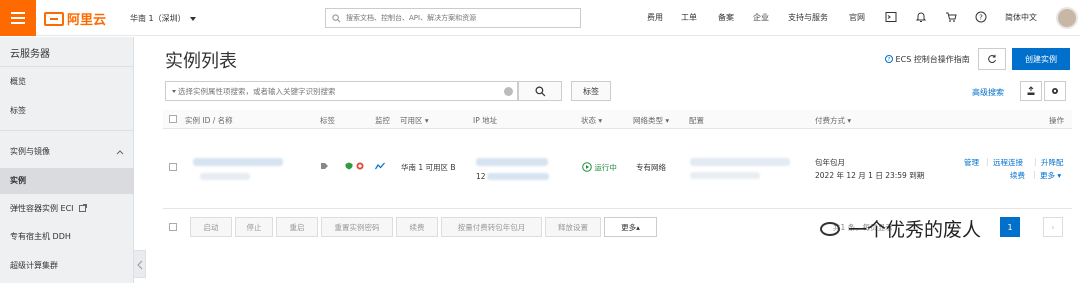 This screenshot has height=283, width=1080. I want to click on restart-button: 重启, so click(297, 227).